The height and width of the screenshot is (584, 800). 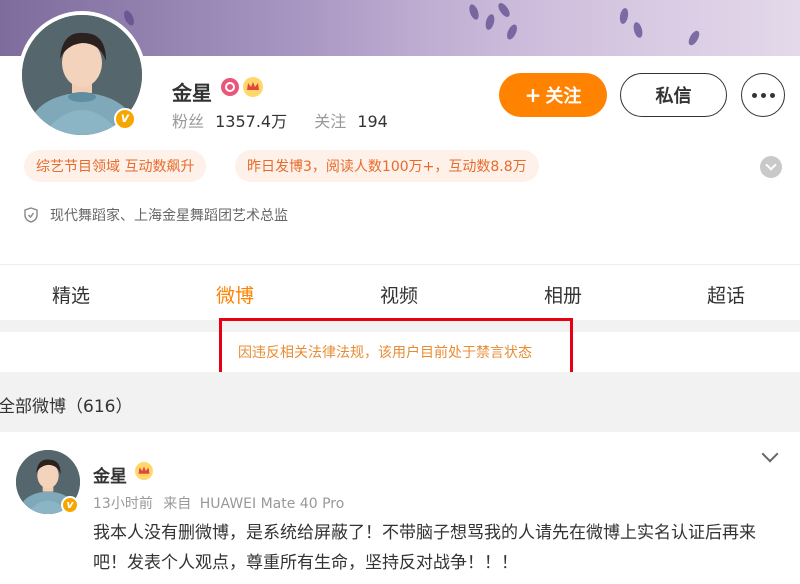 I want to click on more-icon, so click(x=763, y=95).